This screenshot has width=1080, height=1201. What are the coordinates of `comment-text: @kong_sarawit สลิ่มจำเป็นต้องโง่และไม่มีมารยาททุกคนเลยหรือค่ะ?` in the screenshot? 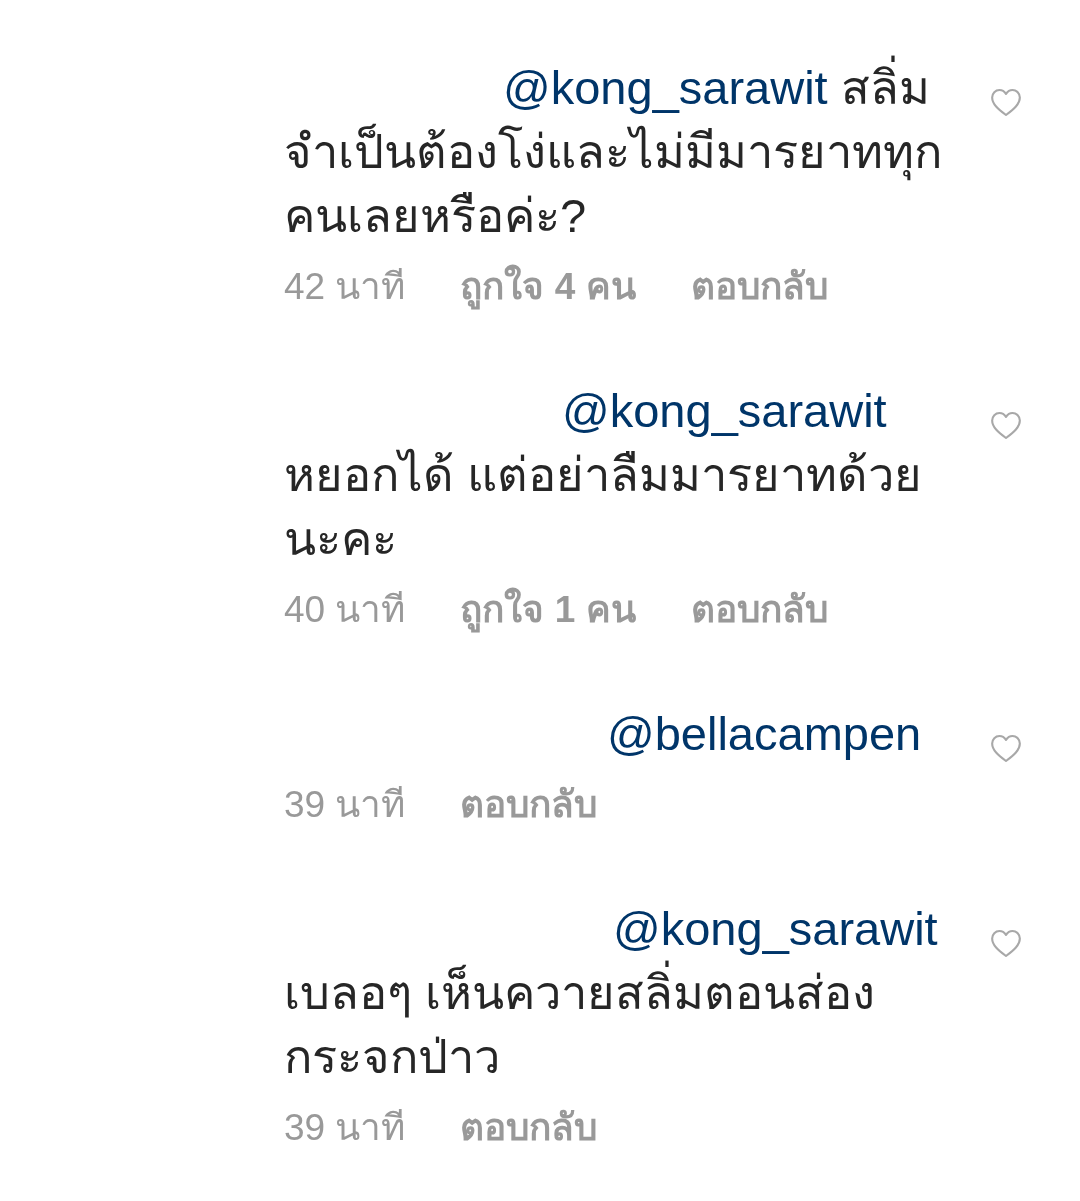 It's located at (620, 152).